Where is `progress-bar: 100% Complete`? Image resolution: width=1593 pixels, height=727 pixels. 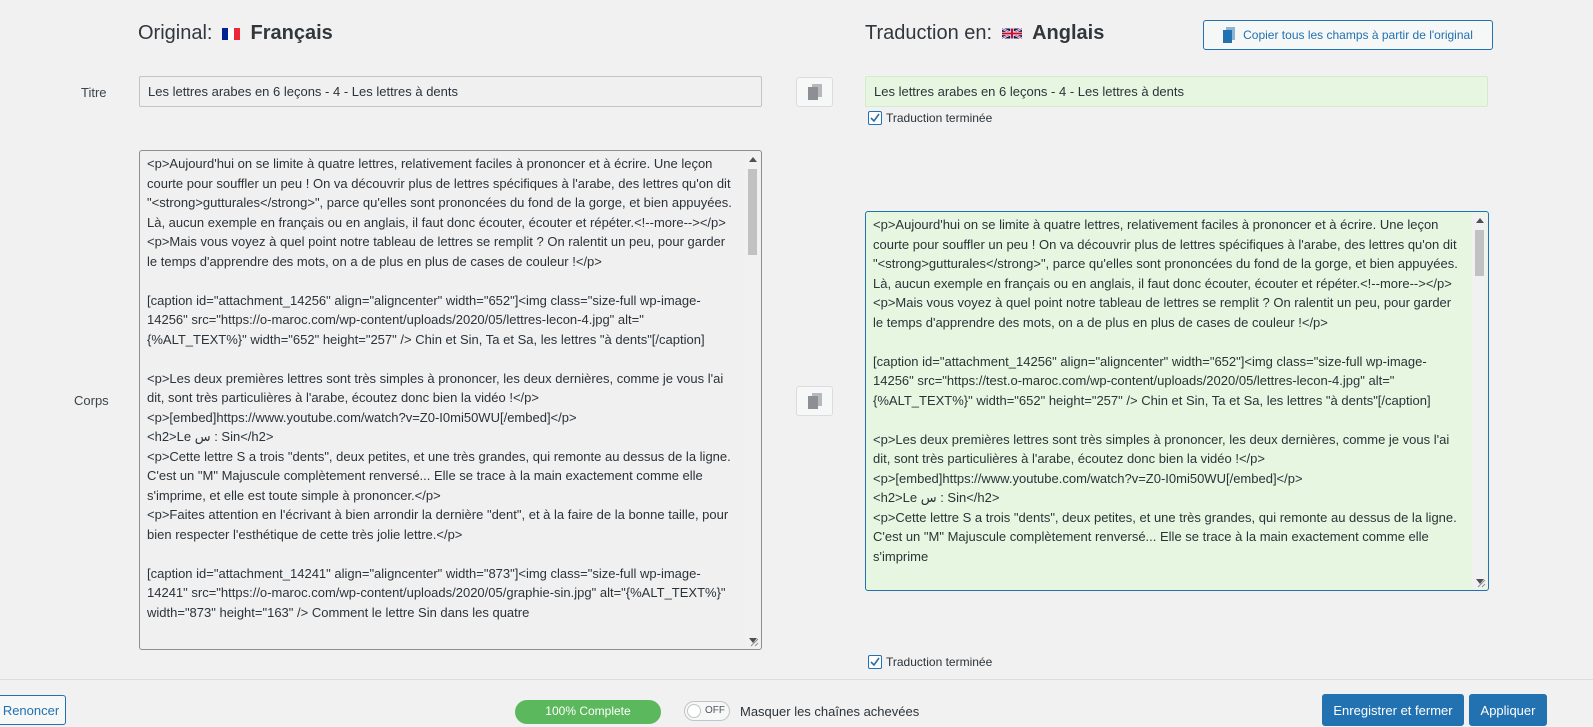 progress-bar: 100% Complete is located at coordinates (588, 712).